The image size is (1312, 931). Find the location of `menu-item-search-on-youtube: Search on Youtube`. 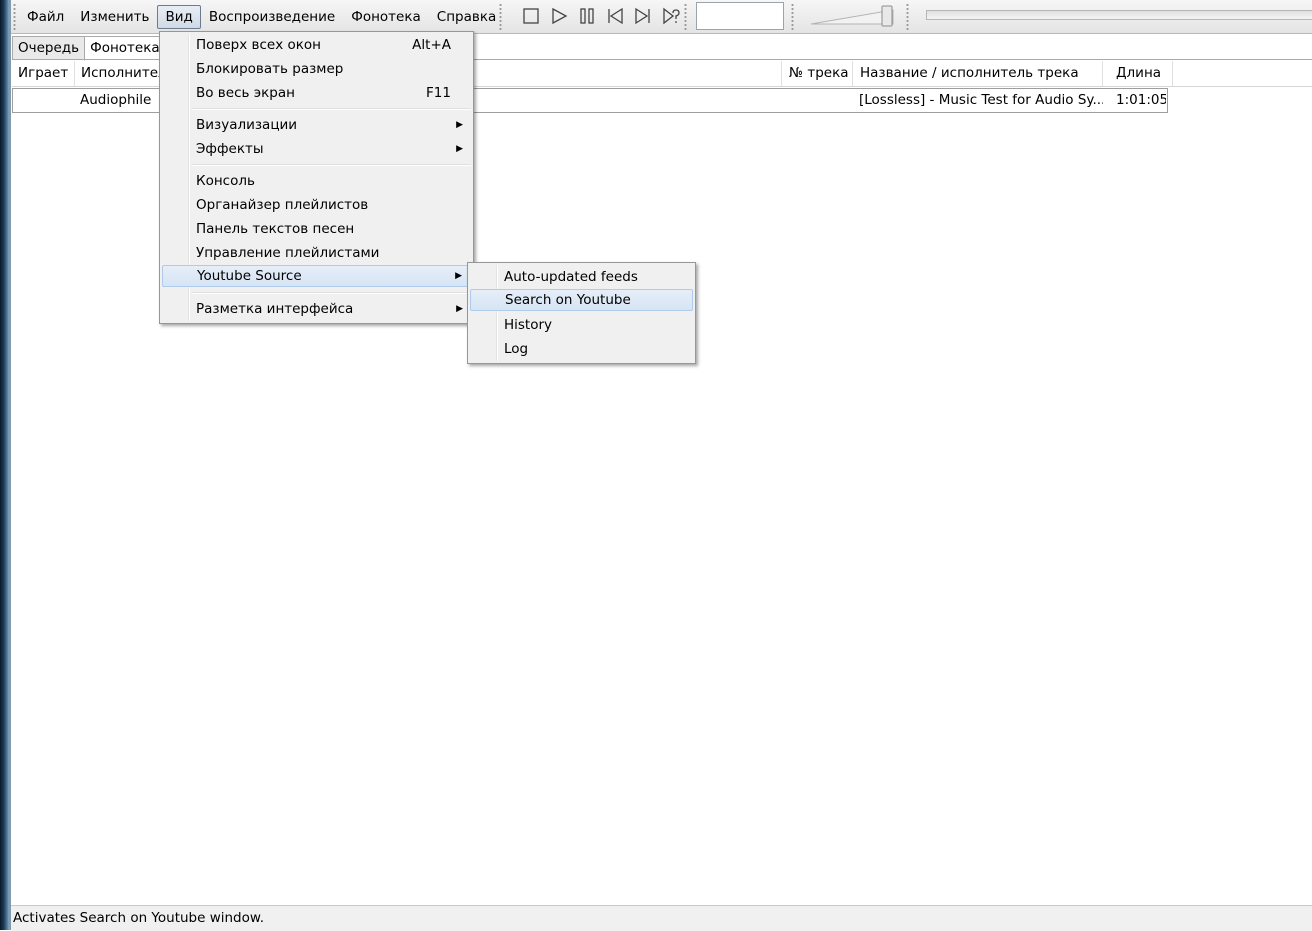

menu-item-search-on-youtube: Search on Youtube is located at coordinates (581, 300).